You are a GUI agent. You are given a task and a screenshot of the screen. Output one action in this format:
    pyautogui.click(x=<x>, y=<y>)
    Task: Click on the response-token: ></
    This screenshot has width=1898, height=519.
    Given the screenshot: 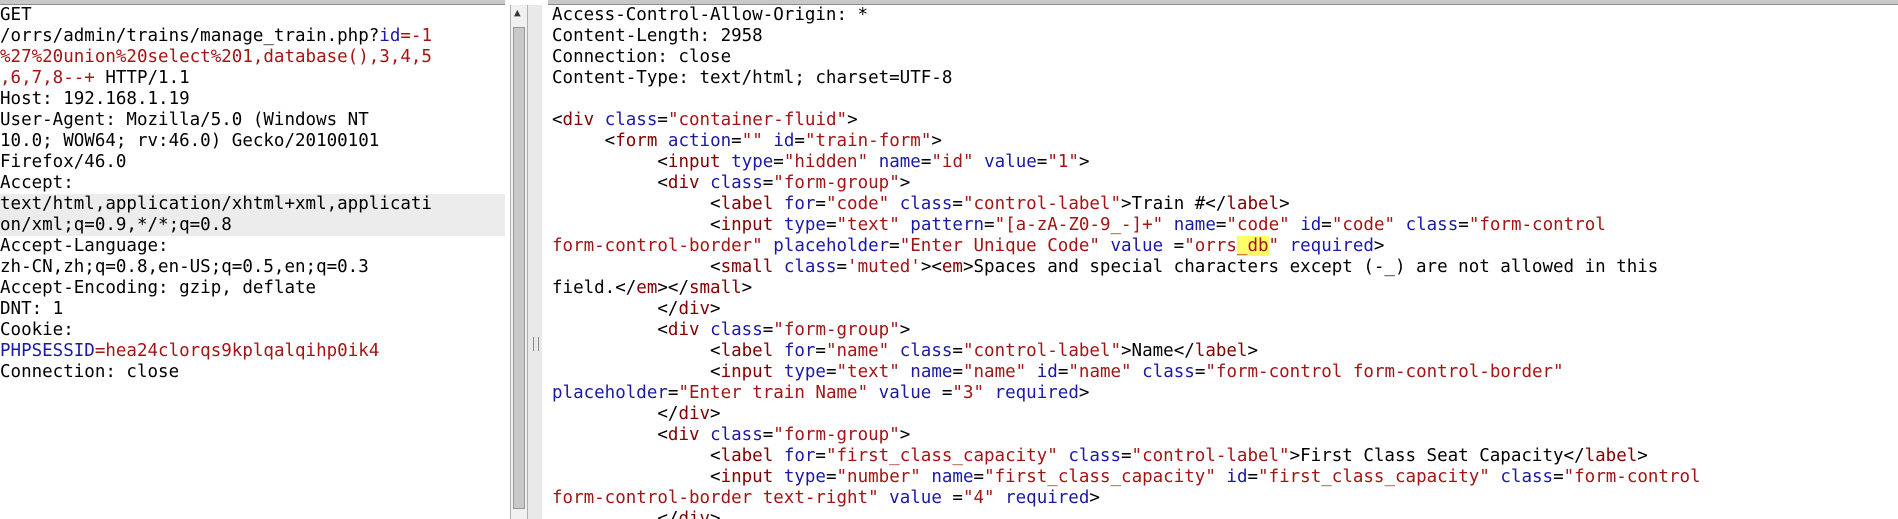 What is the action you would take?
    pyautogui.click(x=673, y=288)
    